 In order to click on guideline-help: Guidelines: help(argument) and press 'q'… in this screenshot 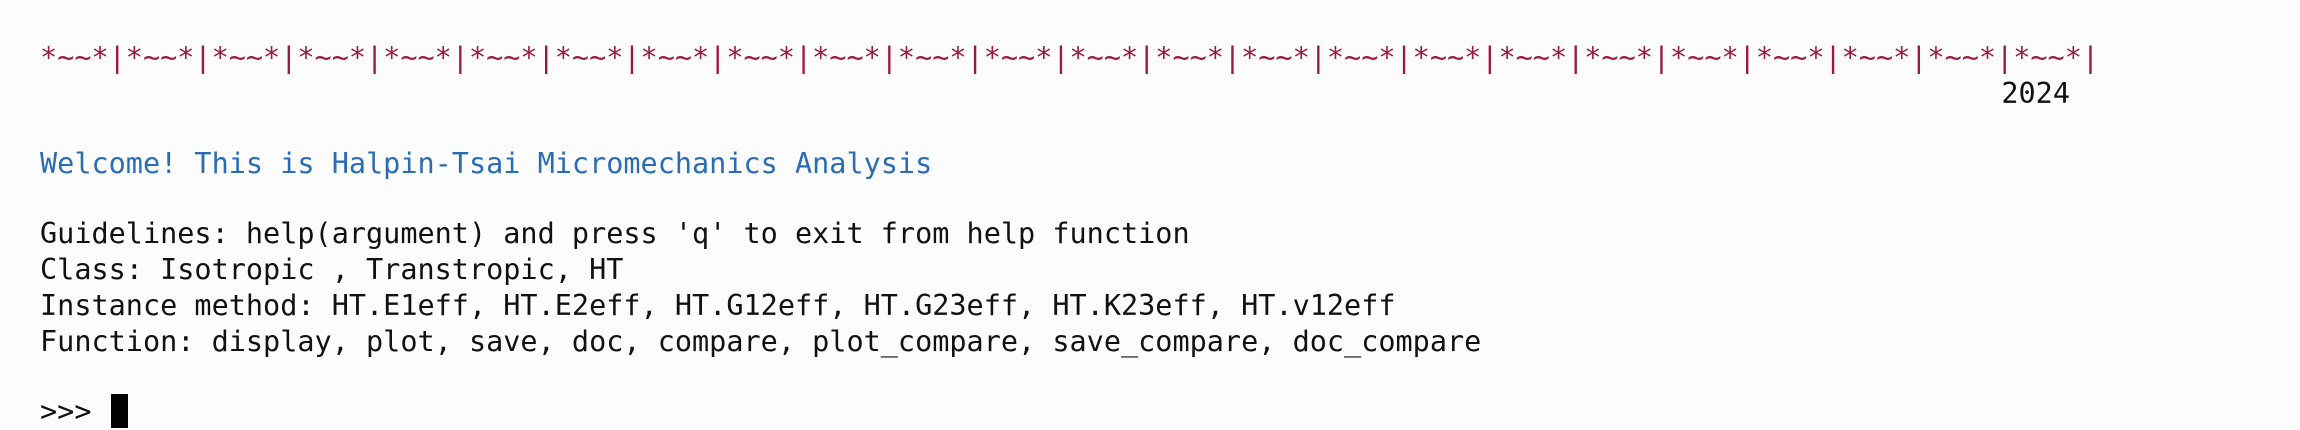, I will do `click(615, 233)`.